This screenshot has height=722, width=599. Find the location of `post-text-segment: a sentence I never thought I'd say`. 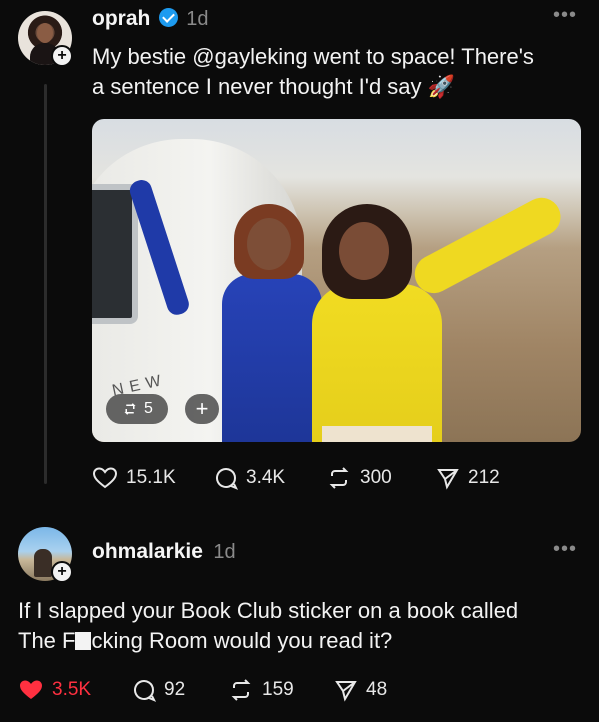

post-text-segment: a sentence I never thought I'd say is located at coordinates (257, 86).